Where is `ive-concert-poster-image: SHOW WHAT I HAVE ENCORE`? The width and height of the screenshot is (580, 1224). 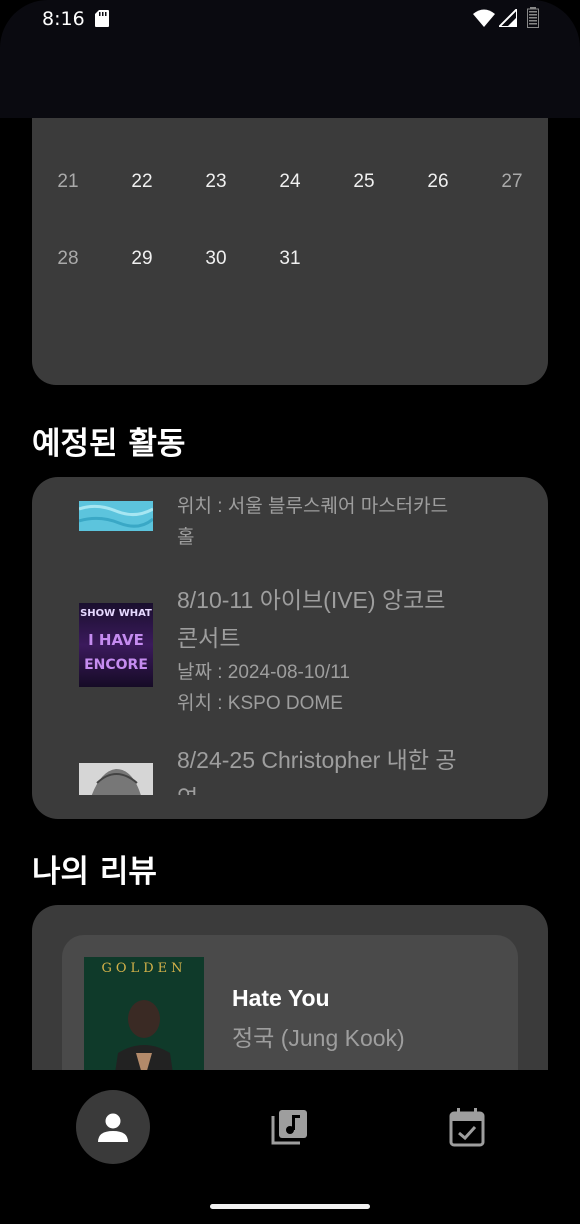
ive-concert-poster-image: SHOW WHAT I HAVE ENCORE is located at coordinates (116, 645).